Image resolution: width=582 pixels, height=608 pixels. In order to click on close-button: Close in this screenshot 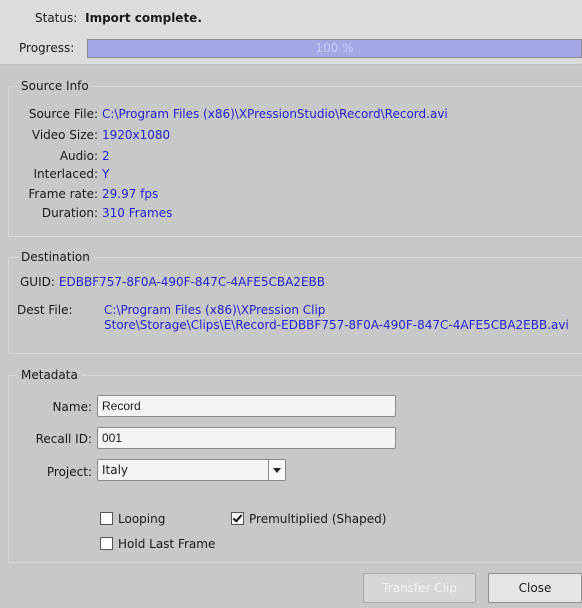, I will do `click(535, 588)`.